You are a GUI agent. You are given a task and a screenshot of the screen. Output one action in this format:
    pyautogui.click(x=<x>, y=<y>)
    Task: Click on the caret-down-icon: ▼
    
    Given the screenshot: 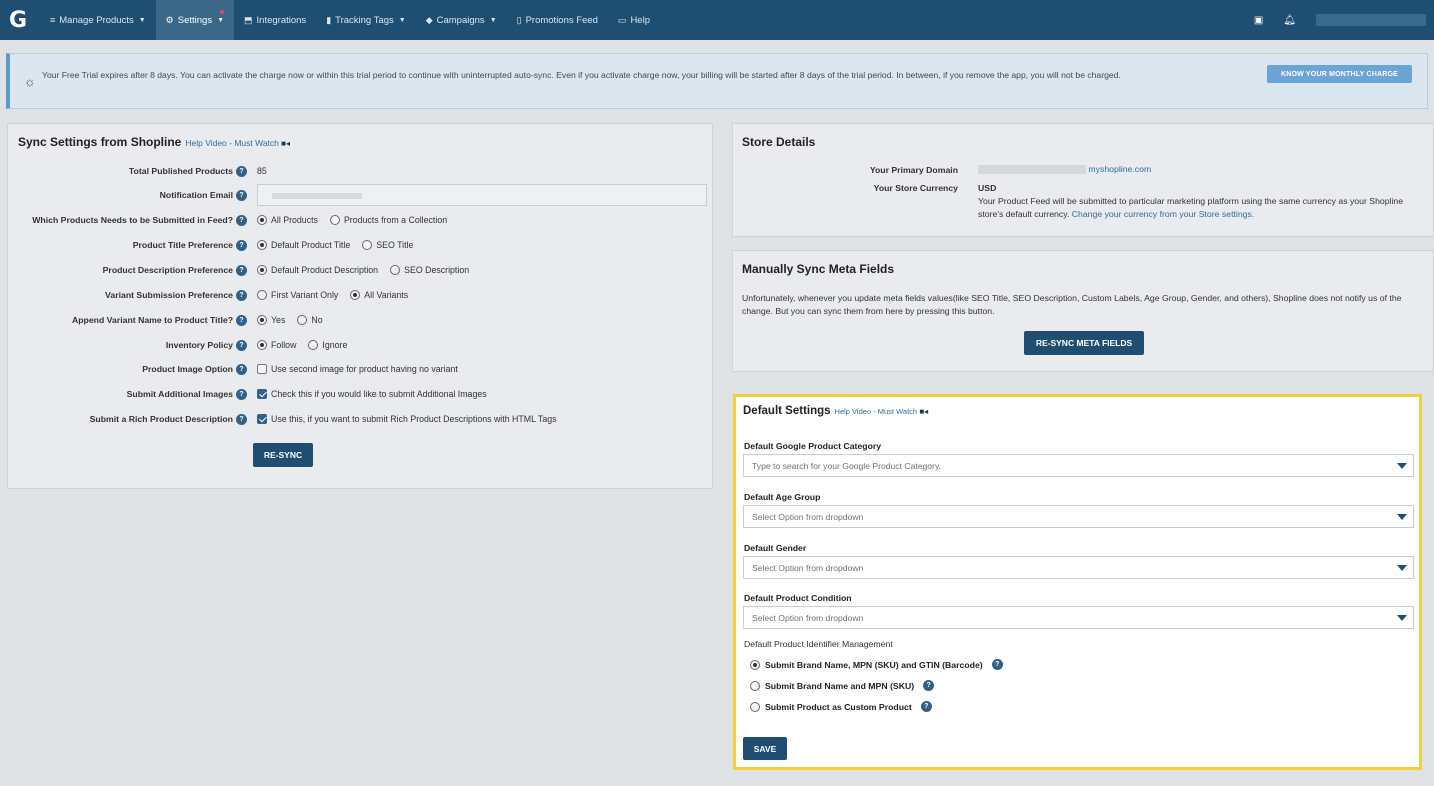 What is the action you would take?
    pyautogui.click(x=142, y=20)
    